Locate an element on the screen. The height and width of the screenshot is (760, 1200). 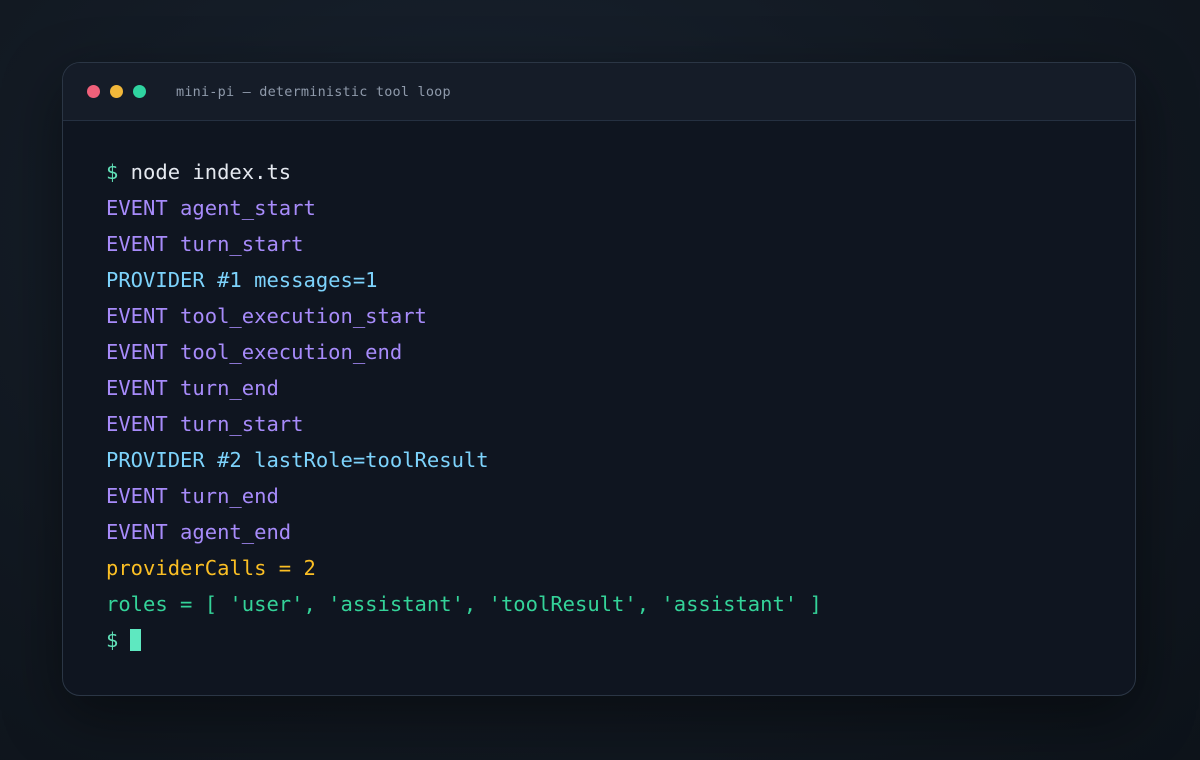
command-line: $ node index.ts is located at coordinates (610, 172).